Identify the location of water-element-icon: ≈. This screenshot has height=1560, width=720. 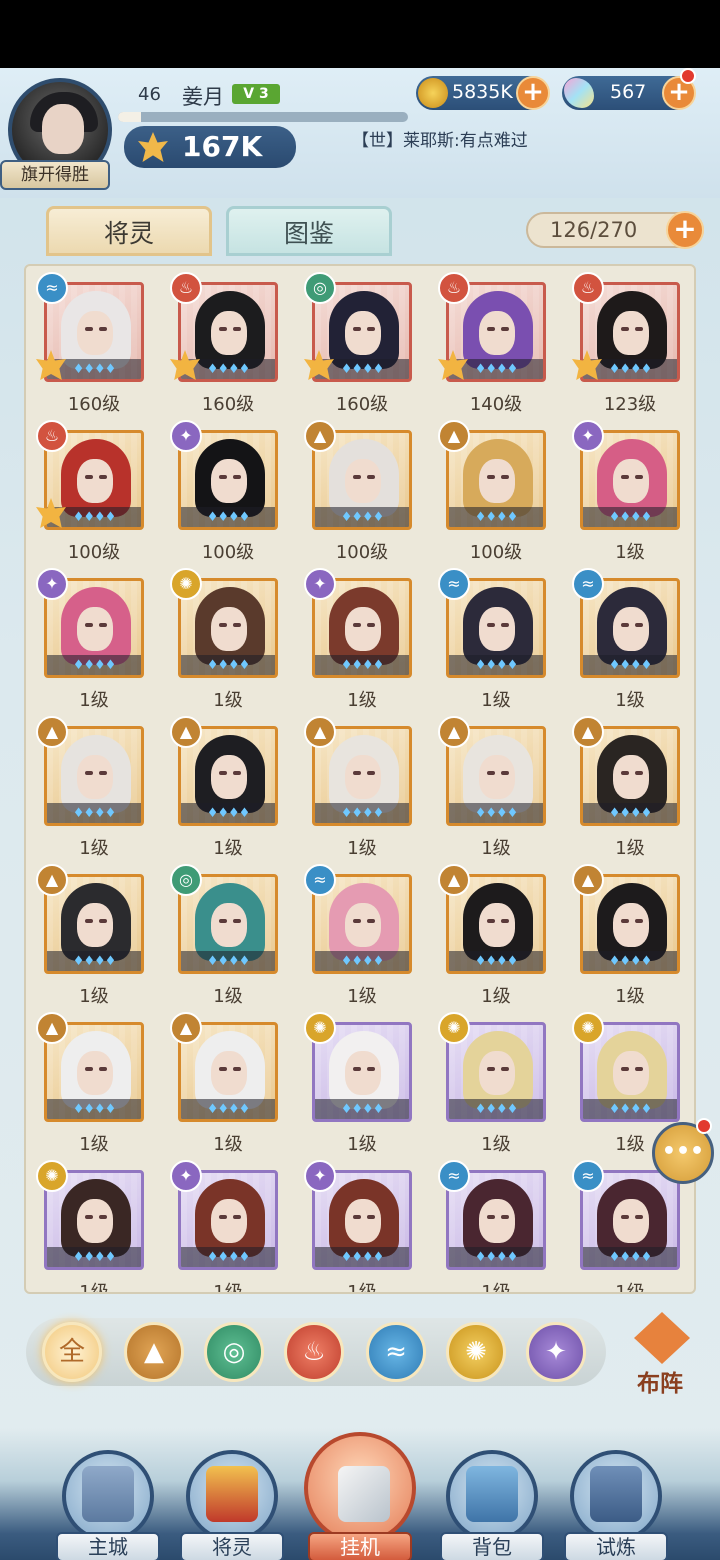
(52, 288).